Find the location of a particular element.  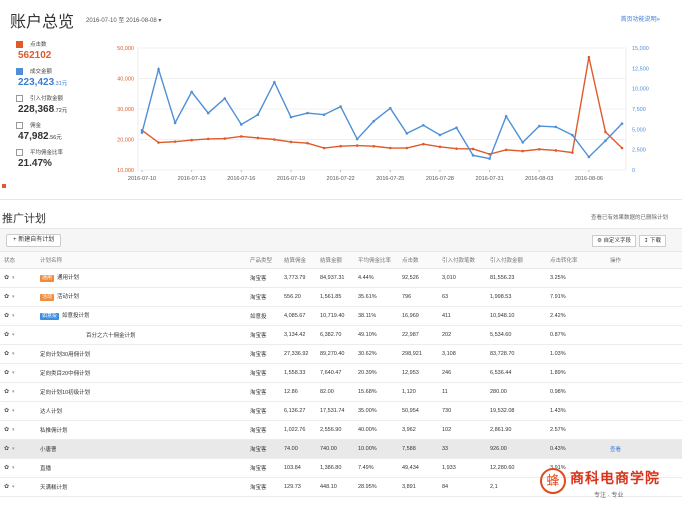

plan-name-cell: 活动 活动计划 is located at coordinates (141, 297).